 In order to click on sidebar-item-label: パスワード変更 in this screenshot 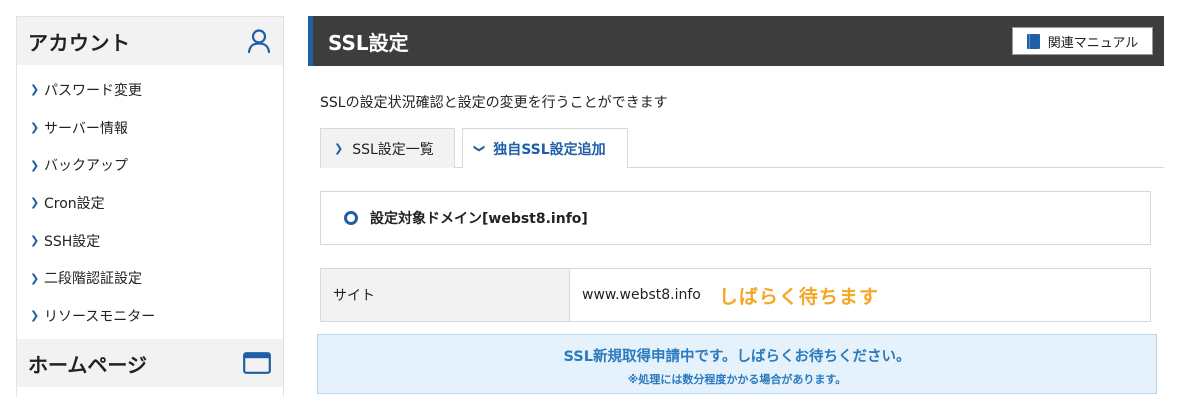, I will do `click(93, 90)`.